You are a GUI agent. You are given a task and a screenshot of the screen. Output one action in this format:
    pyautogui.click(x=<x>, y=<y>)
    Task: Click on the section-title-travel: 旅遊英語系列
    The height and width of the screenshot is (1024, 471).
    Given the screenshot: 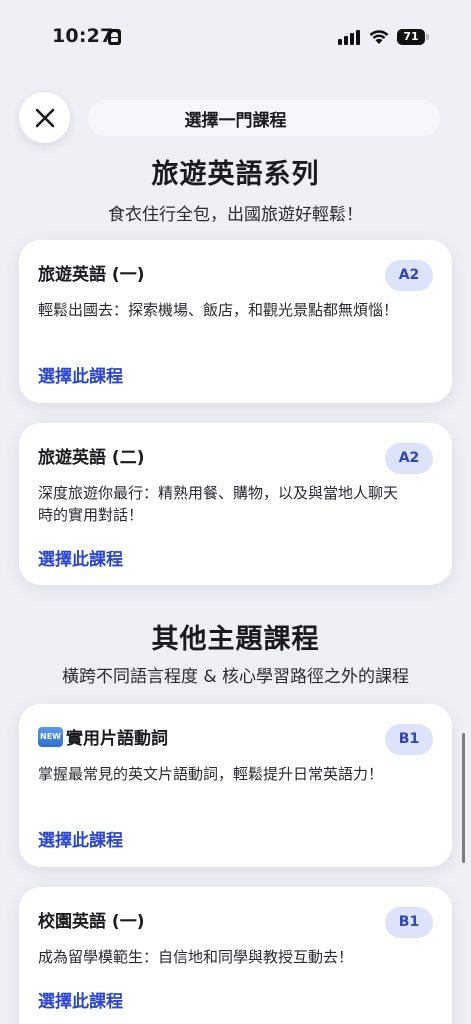 What is the action you would take?
    pyautogui.click(x=235, y=174)
    